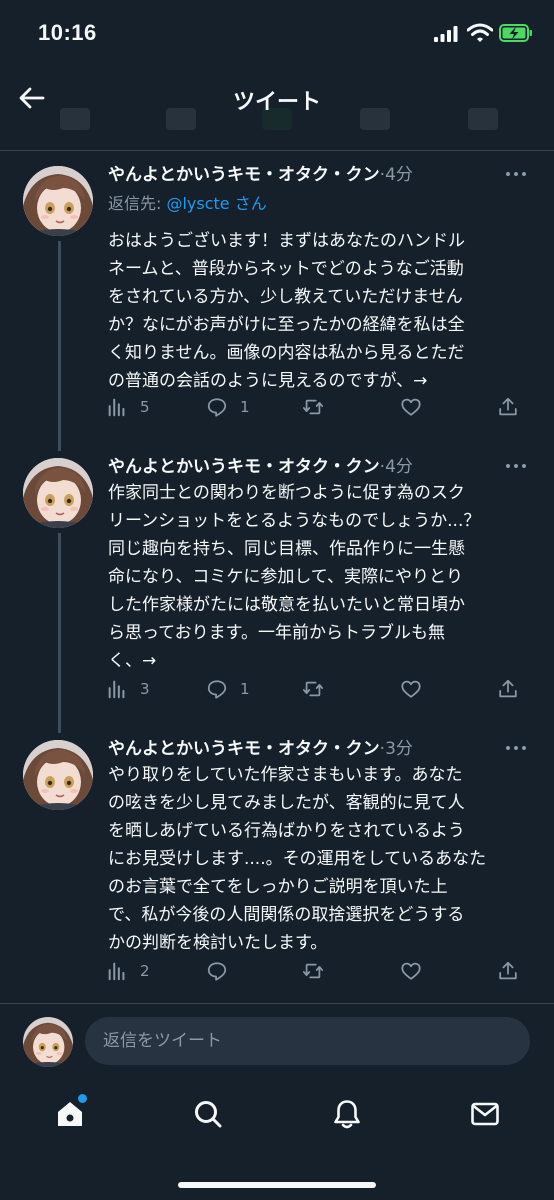 This screenshot has width=554, height=1200. I want to click on tweet-text-line: ネームと、普段からネットでどのようなご活動, so click(286, 269).